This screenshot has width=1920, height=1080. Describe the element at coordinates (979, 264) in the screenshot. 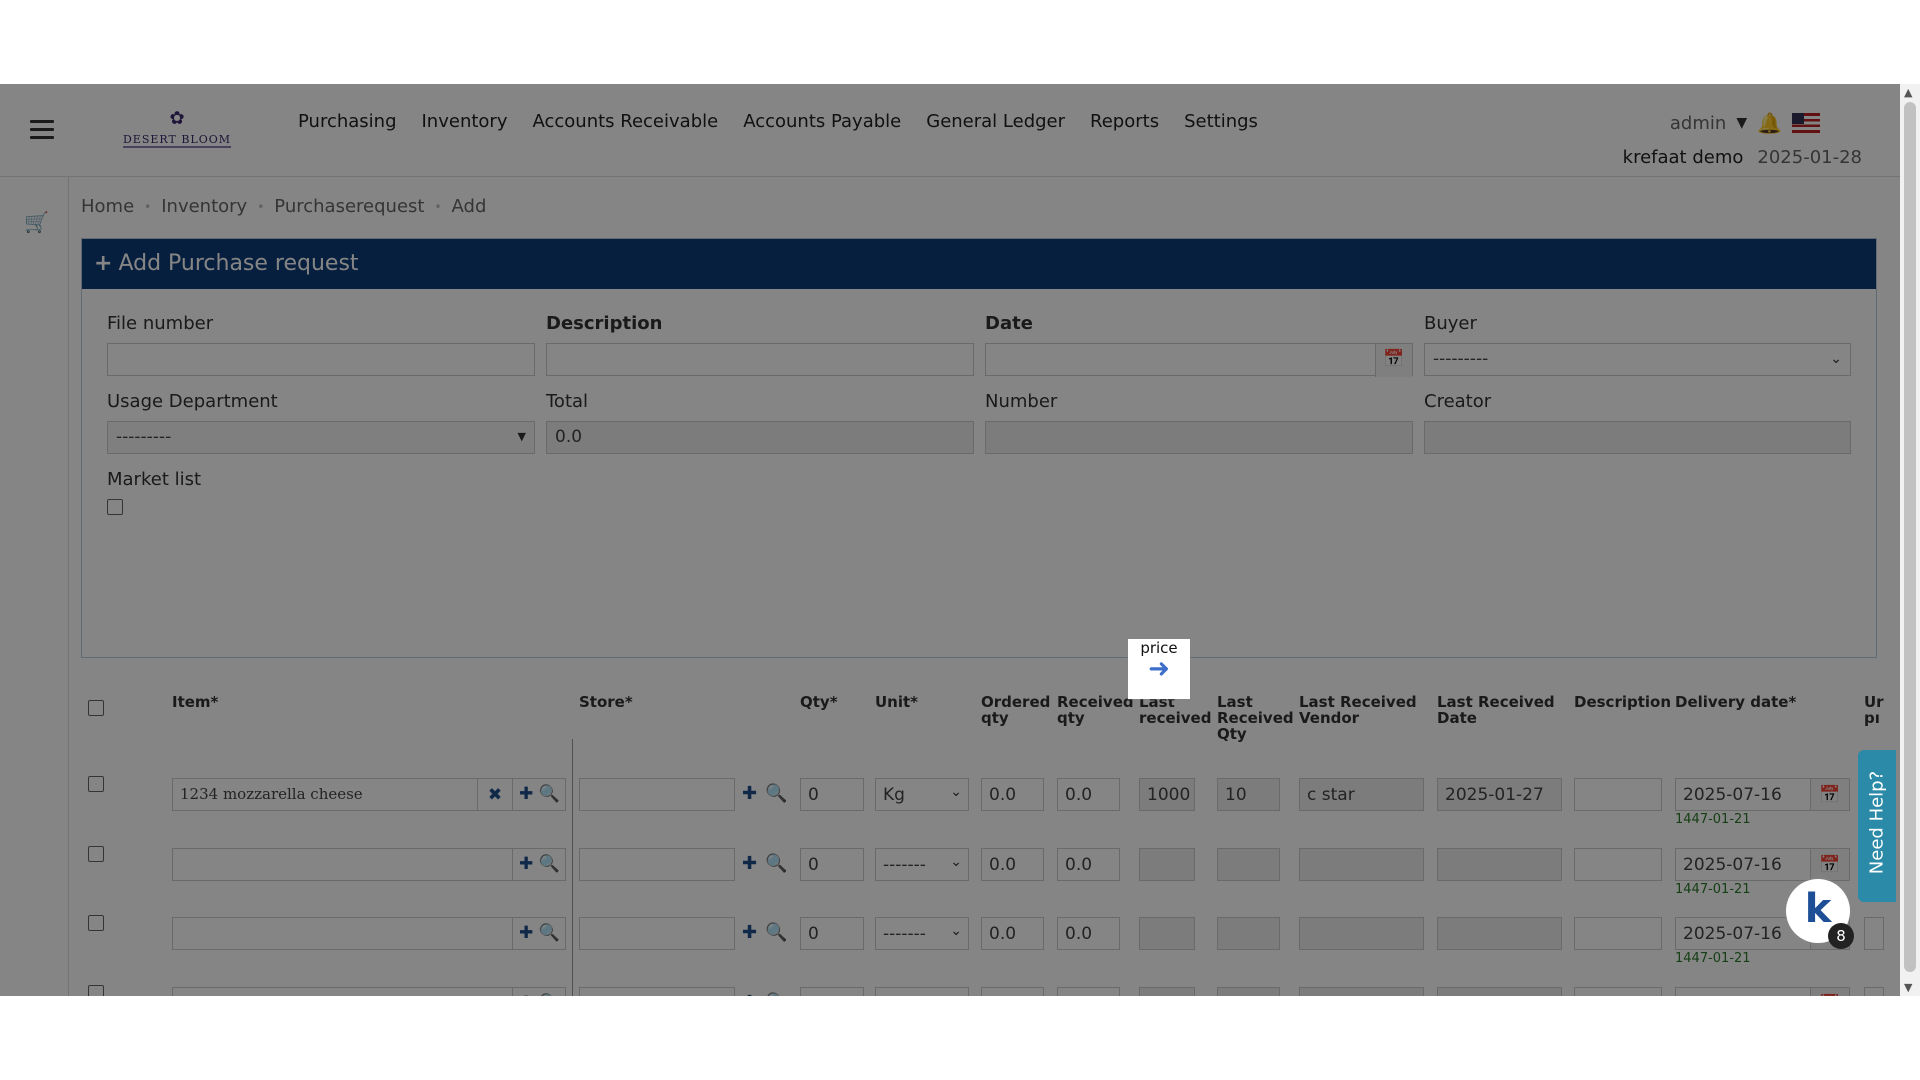

I see `panel-header: + Add Purchase request` at that location.